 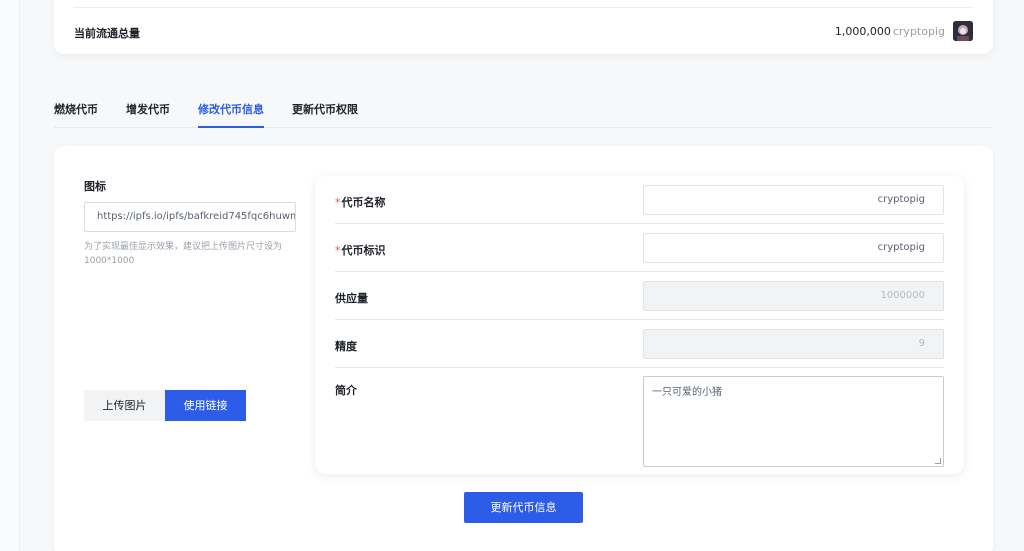 I want to click on icon-section-title: 图标, so click(x=95, y=186).